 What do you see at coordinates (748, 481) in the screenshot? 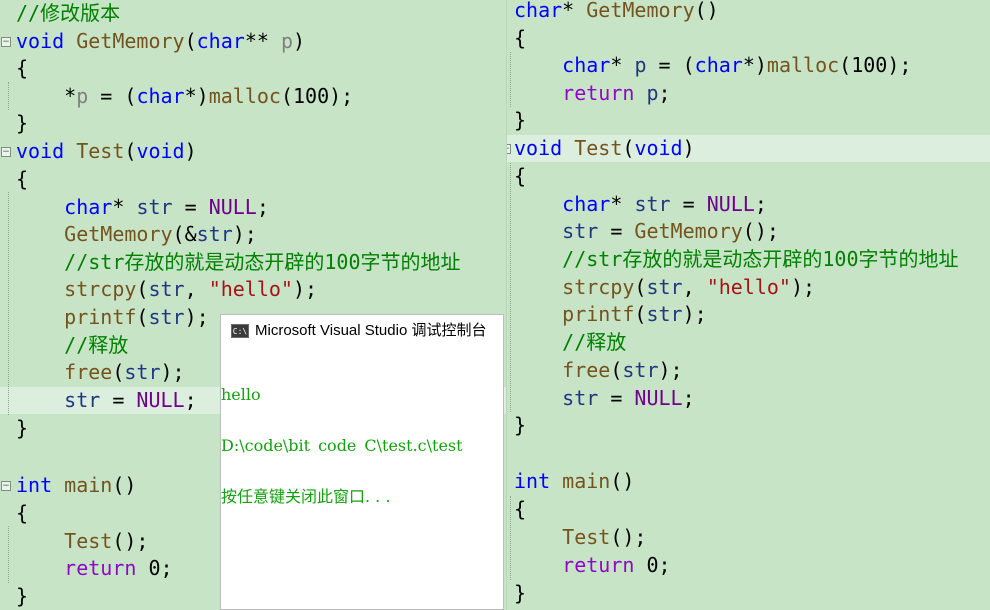
I see `code-line: int main()` at bounding box center [748, 481].